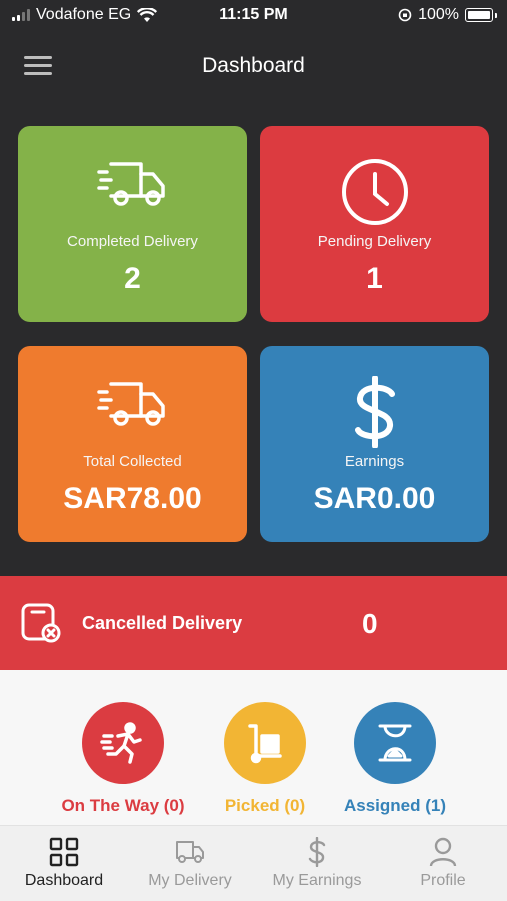  Describe the element at coordinates (395, 805) in the screenshot. I see `assigned-label: Assigned (1)` at that location.